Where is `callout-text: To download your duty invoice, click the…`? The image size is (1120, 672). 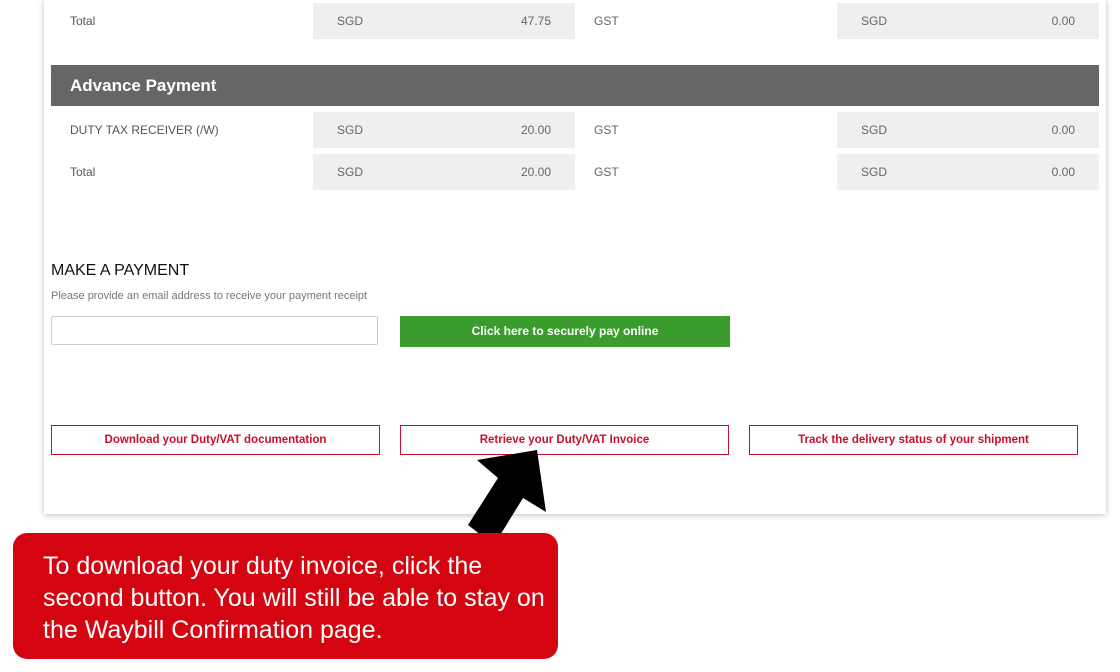 callout-text: To download your duty invoice, click the… is located at coordinates (294, 598).